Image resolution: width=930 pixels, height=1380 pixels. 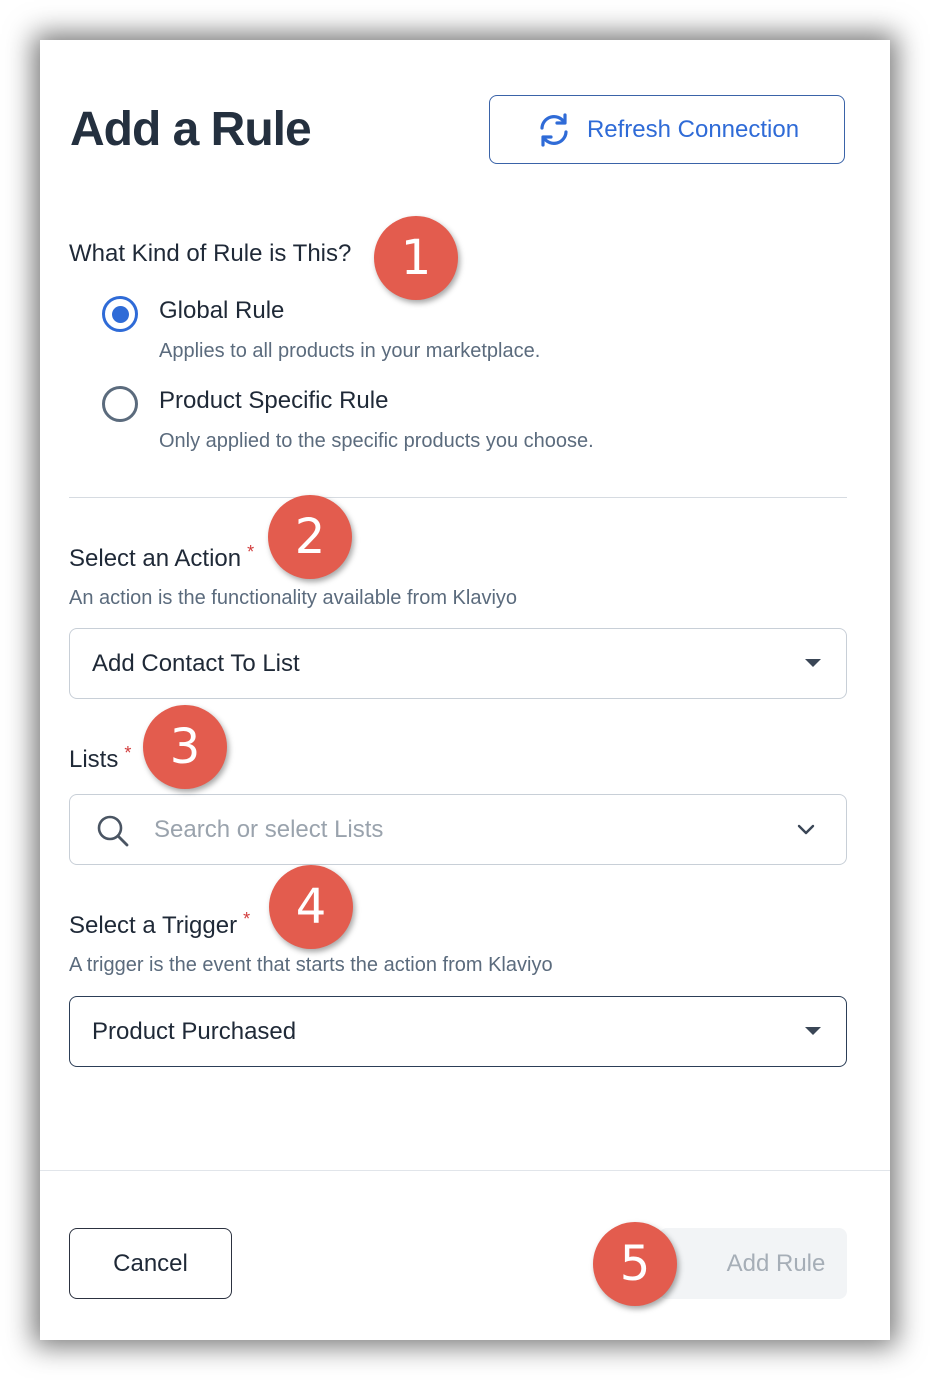 What do you see at coordinates (753, 1263) in the screenshot?
I see `add-rule-button: Add Rule` at bounding box center [753, 1263].